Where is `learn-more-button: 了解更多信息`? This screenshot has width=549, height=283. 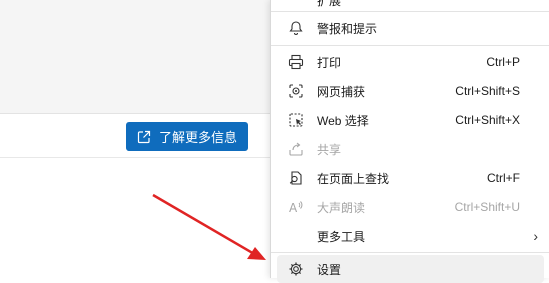 learn-more-button: 了解更多信息 is located at coordinates (187, 136).